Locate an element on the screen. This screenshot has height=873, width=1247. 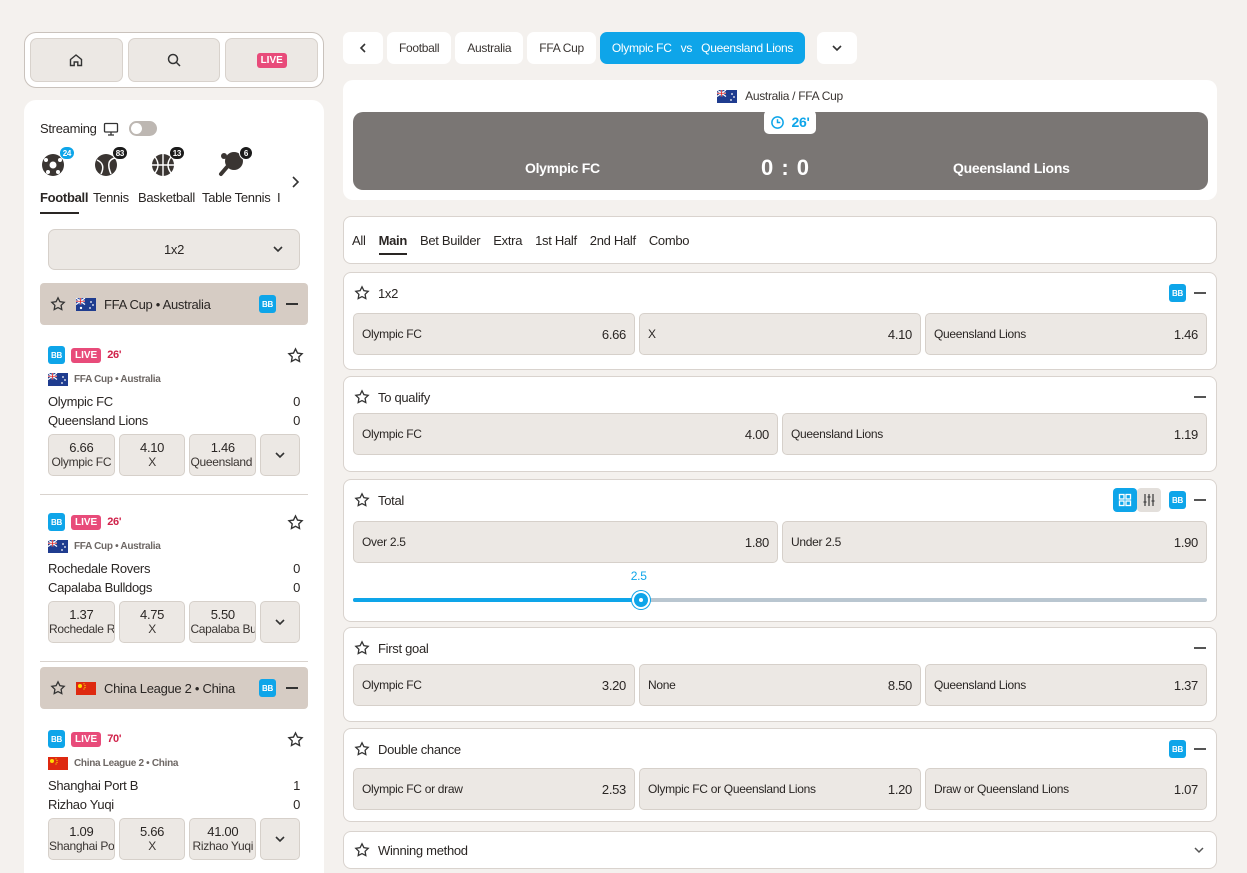
slider-handle is located at coordinates (640, 600).